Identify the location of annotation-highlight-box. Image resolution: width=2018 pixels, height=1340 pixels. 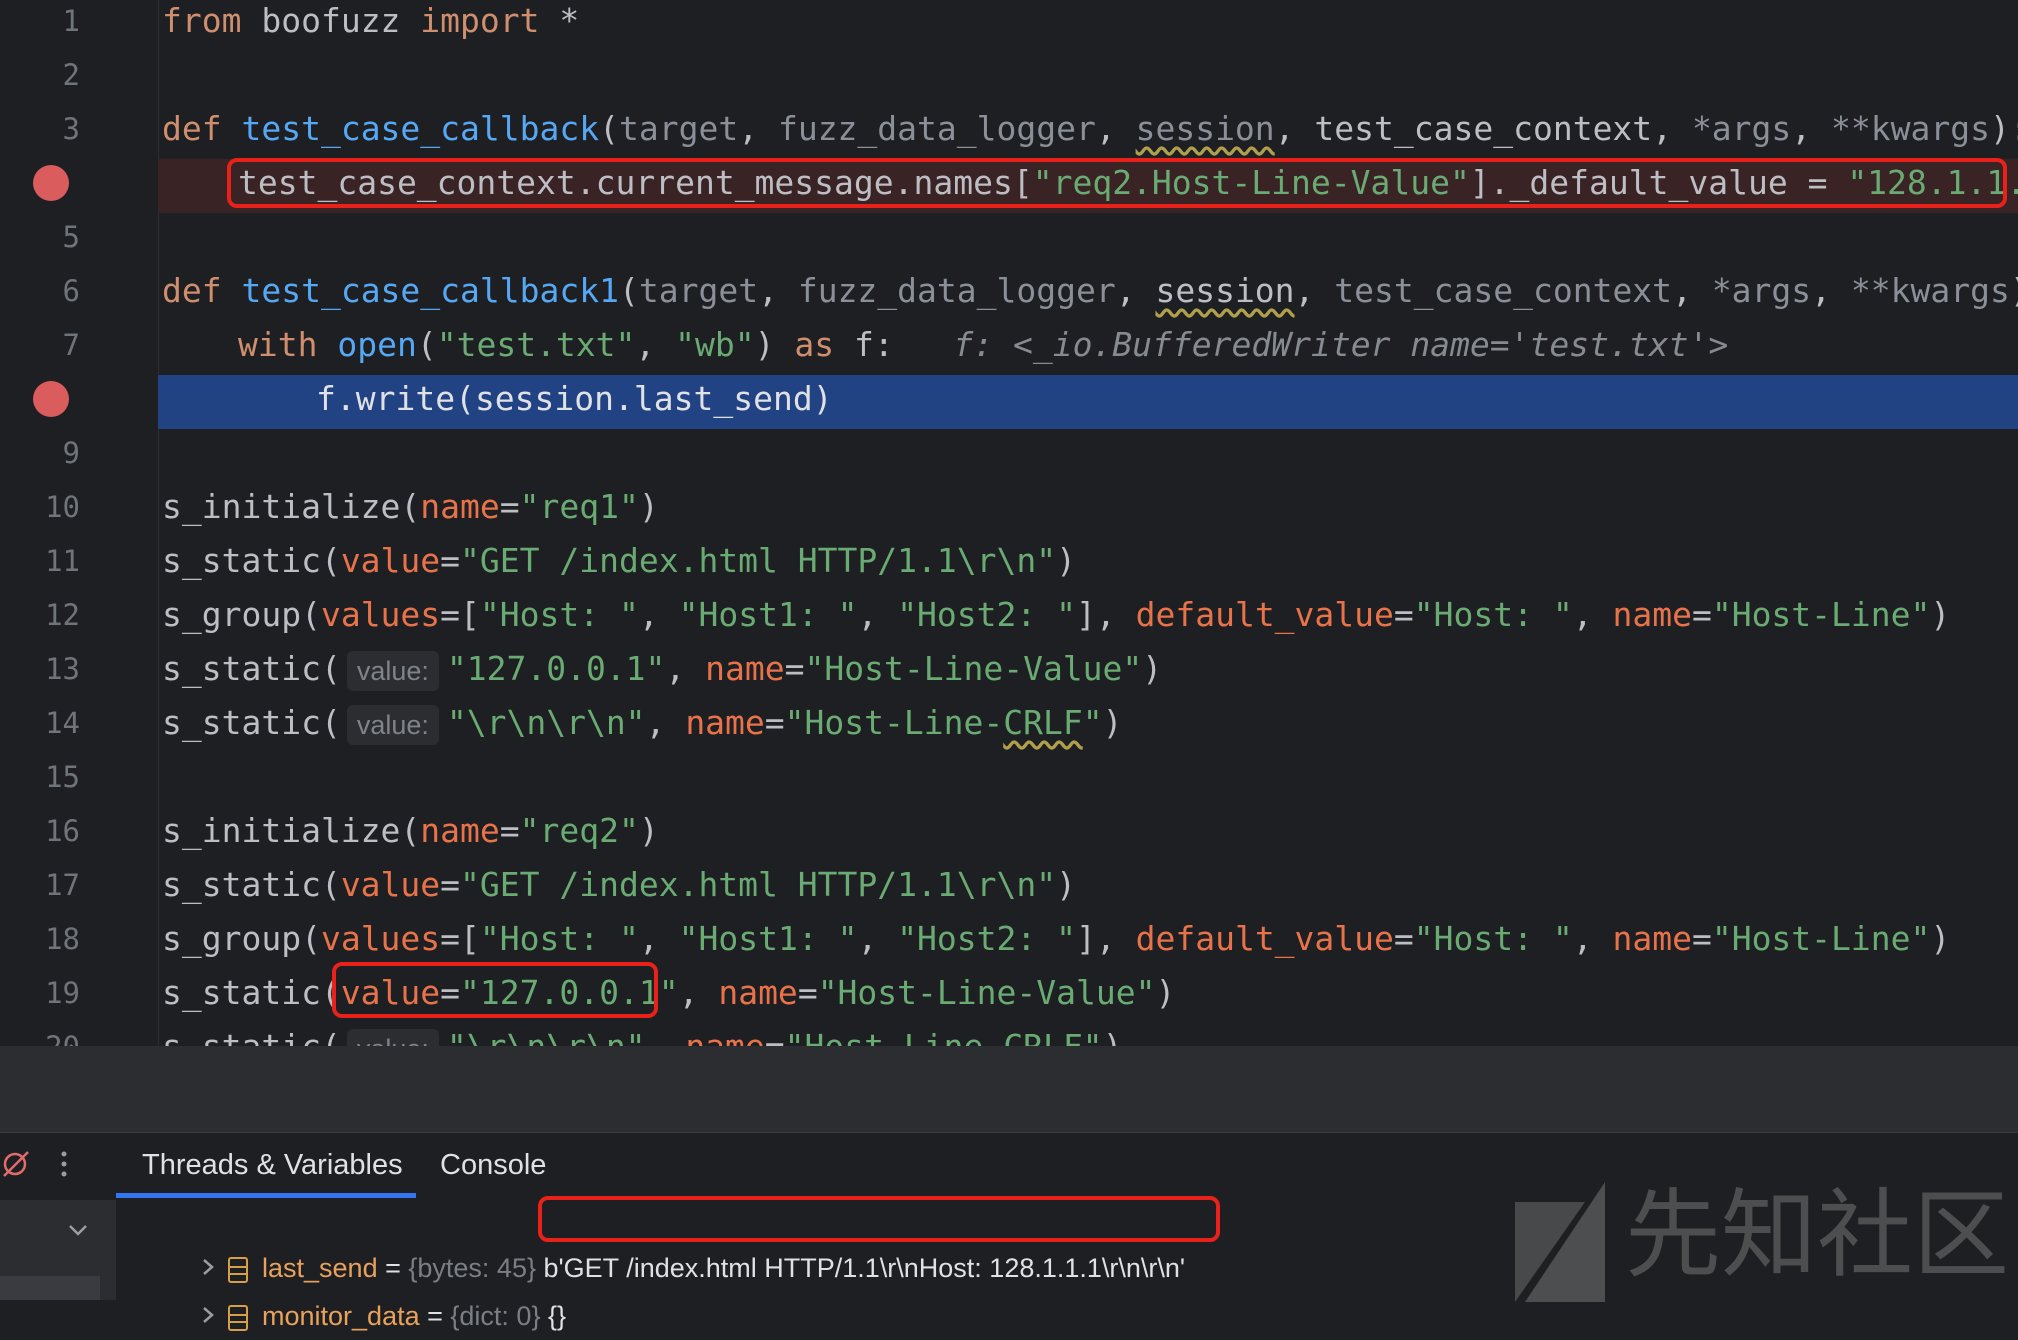
(495, 990).